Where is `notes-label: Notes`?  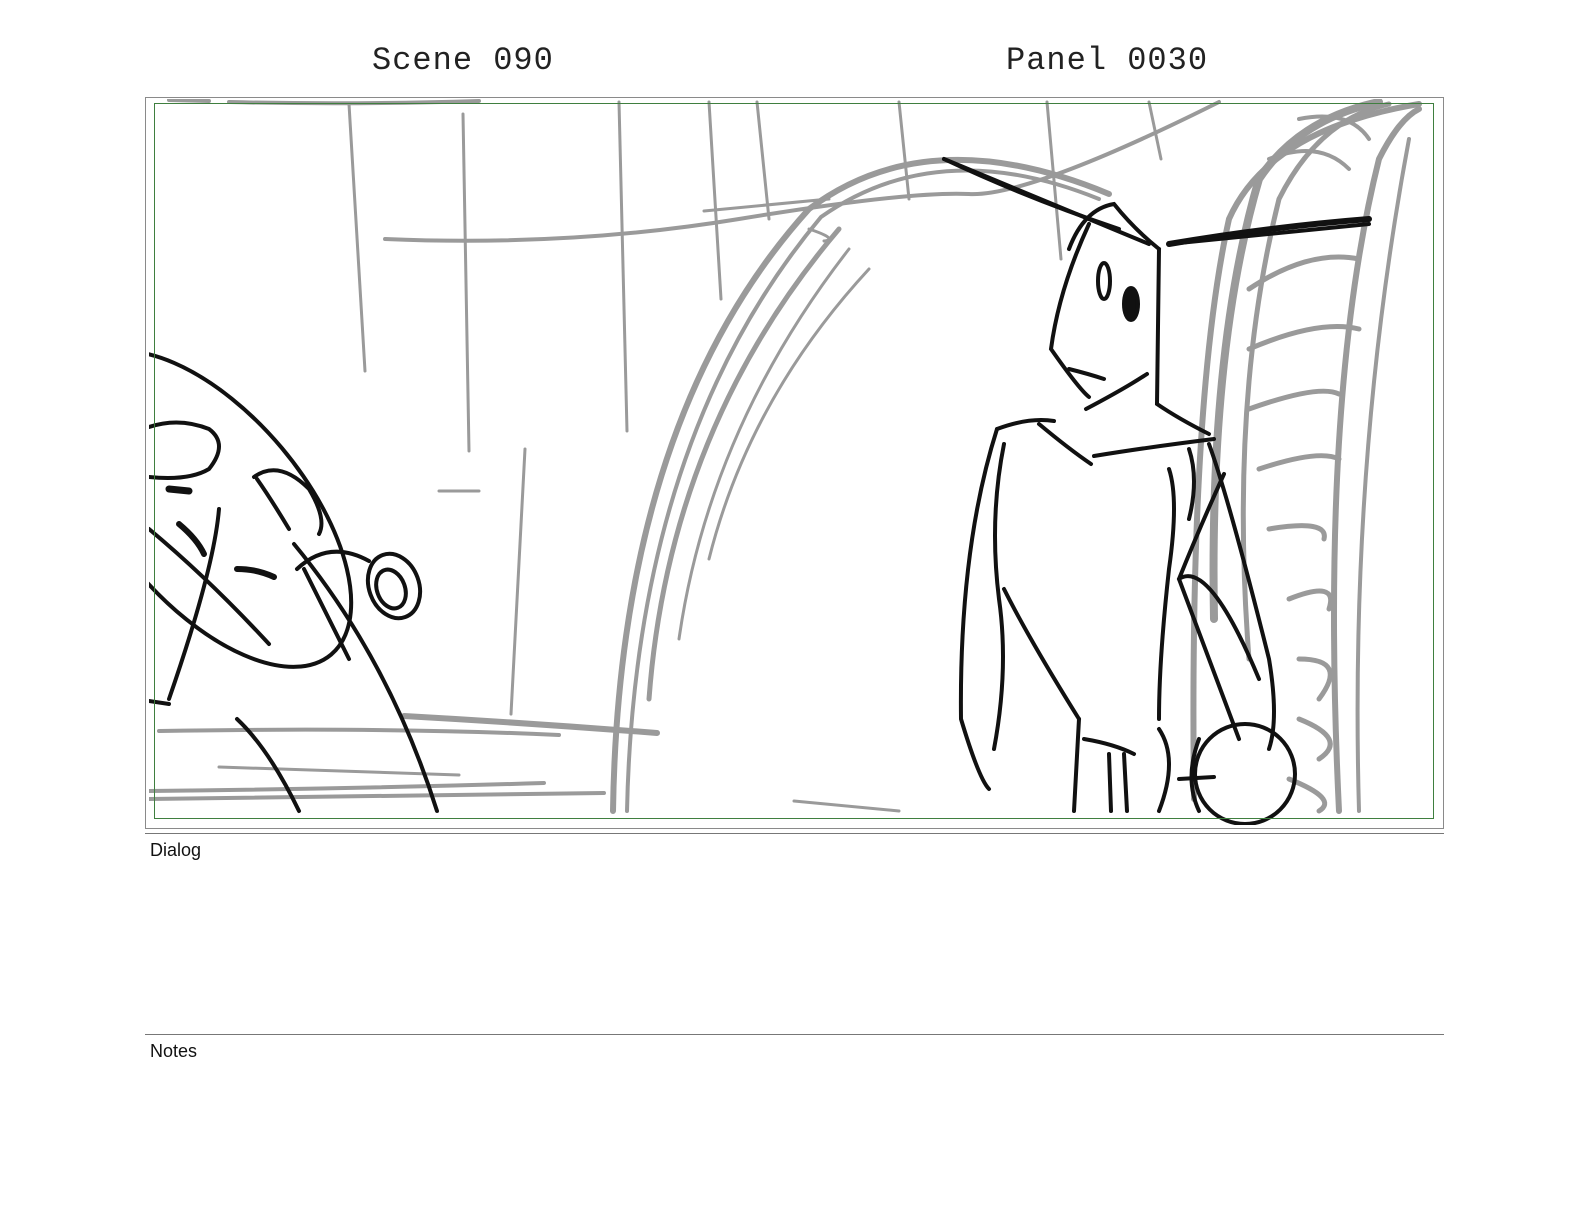
notes-label: Notes is located at coordinates (174, 1051).